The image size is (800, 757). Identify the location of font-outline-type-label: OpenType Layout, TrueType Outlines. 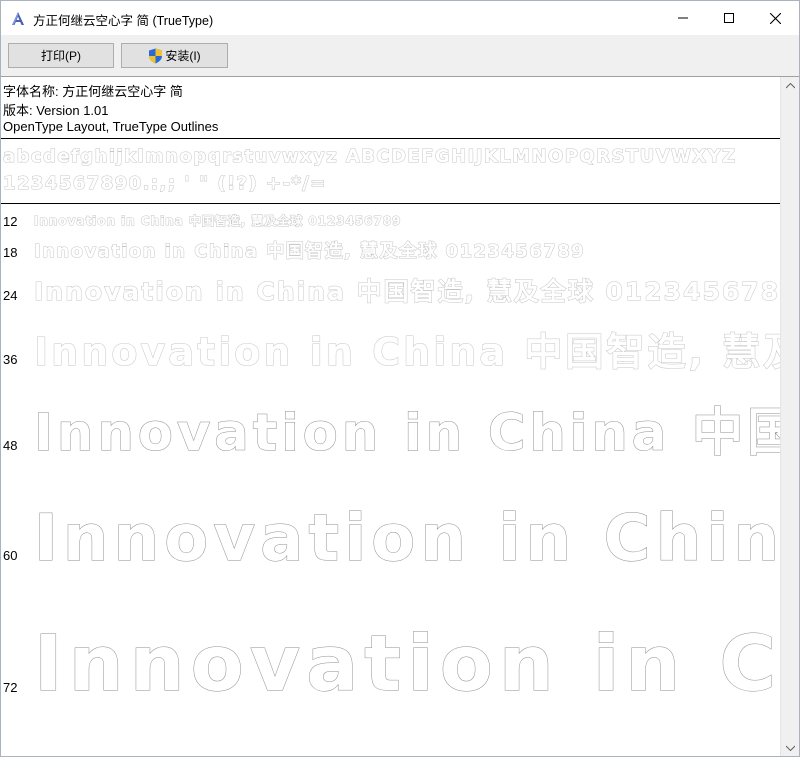
(111, 126).